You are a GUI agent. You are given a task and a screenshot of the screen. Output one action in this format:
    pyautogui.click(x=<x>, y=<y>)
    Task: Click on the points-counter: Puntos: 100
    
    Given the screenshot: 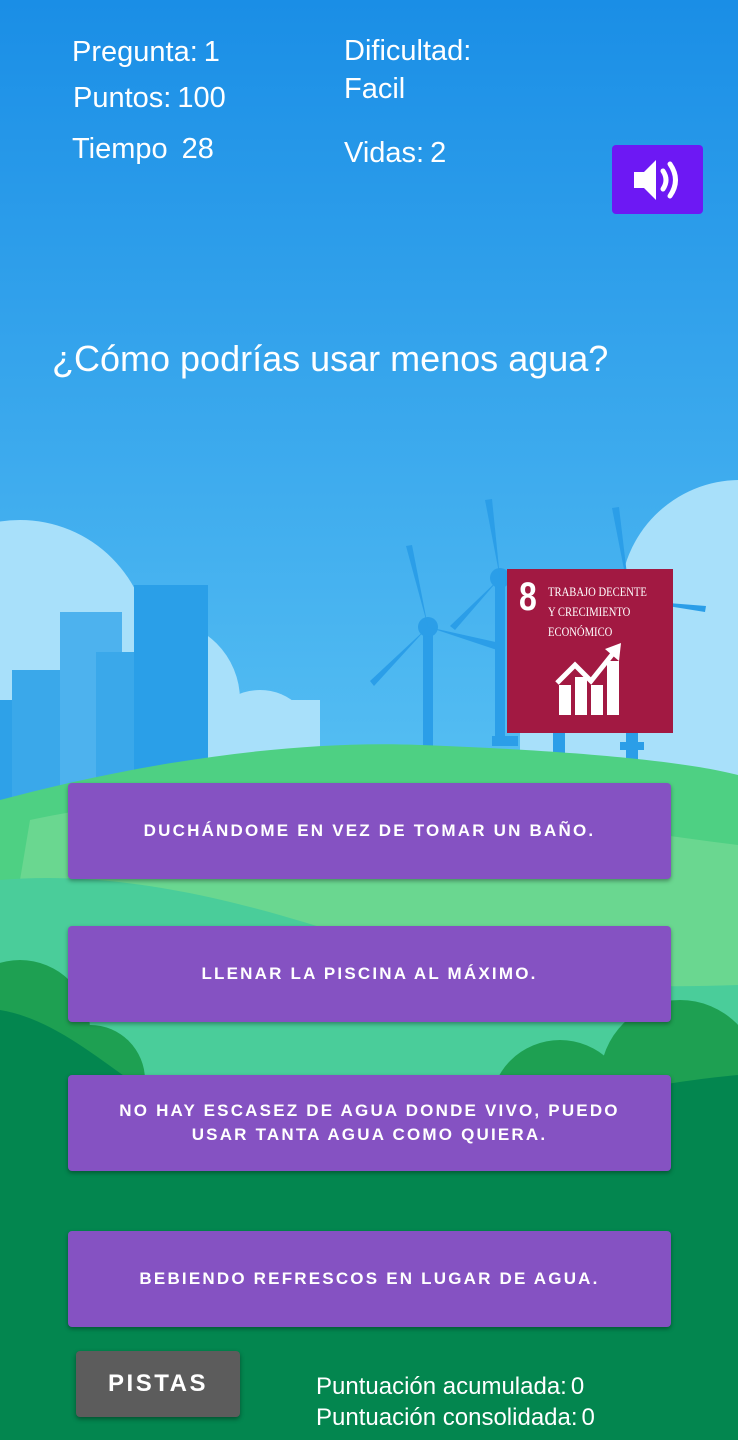 What is the action you would take?
    pyautogui.click(x=149, y=98)
    